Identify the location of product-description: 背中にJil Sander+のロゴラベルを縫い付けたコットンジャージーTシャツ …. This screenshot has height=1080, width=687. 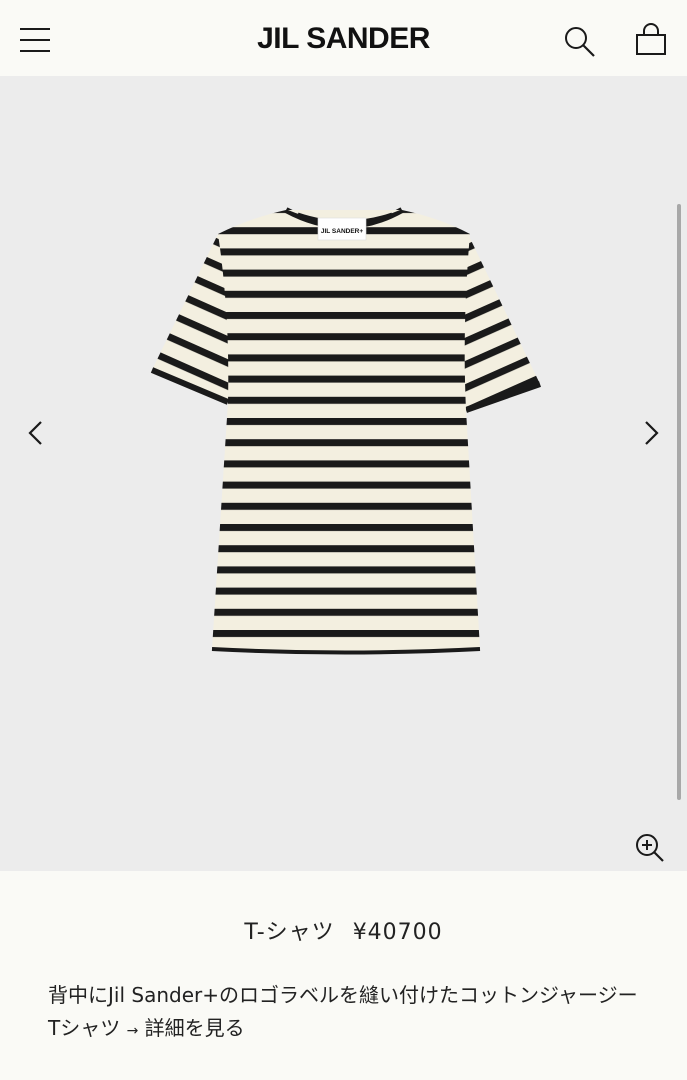
(348, 1013).